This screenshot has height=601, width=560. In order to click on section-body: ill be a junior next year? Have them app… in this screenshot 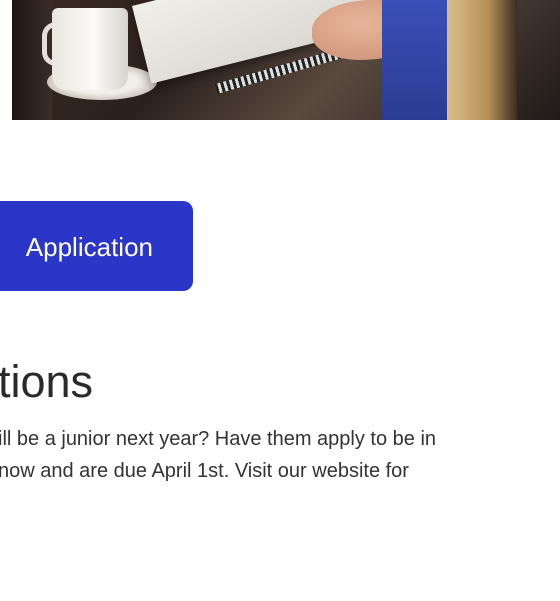, I will do `click(280, 455)`.